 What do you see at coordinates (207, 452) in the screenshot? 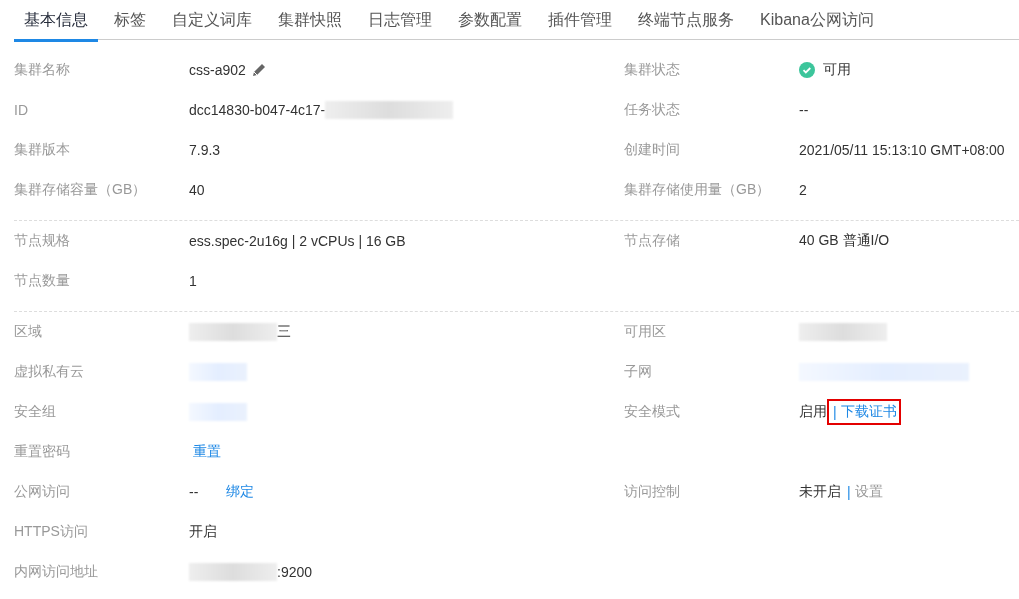
I see `link: 重置` at bounding box center [207, 452].